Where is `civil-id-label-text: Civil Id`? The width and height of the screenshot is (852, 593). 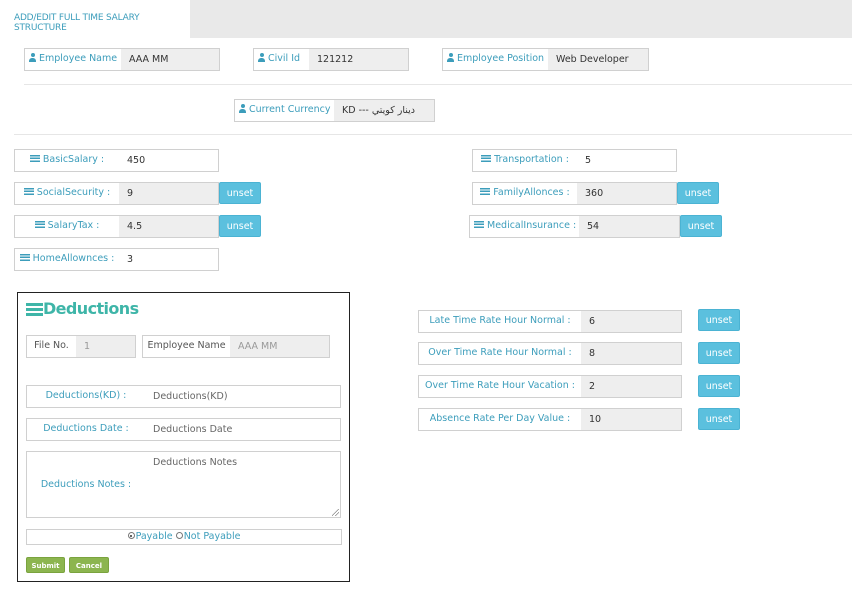
civil-id-label-text: Civil Id is located at coordinates (284, 58).